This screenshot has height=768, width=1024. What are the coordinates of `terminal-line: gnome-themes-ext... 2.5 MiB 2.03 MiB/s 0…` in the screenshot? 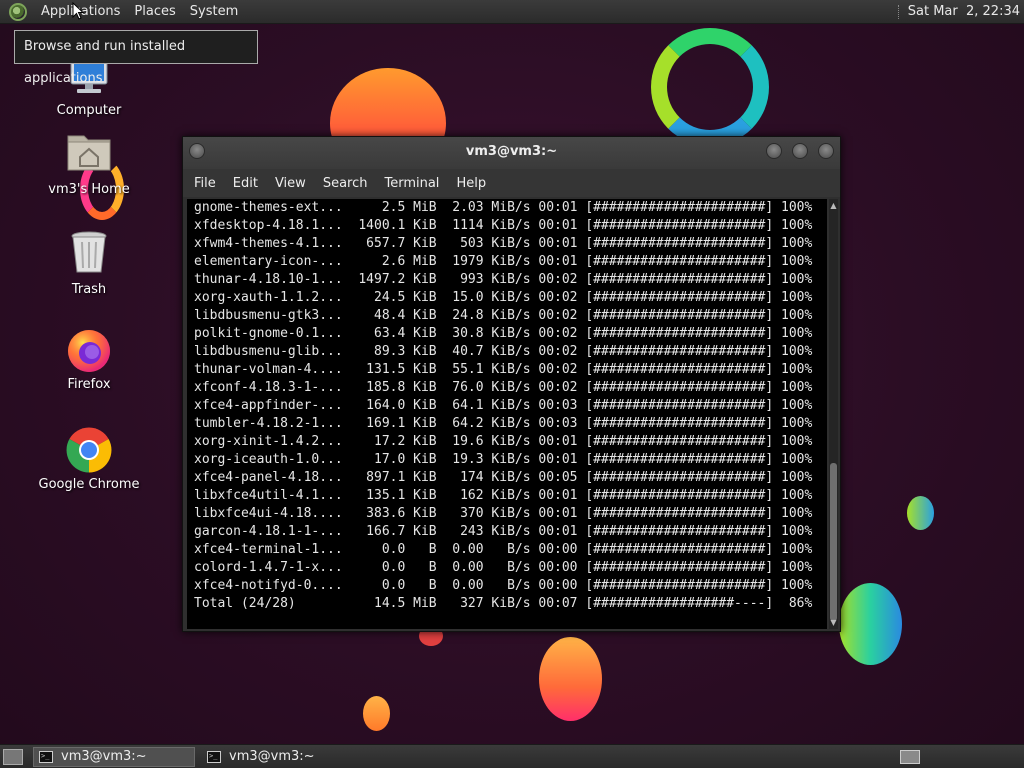 It's located at (503, 207).